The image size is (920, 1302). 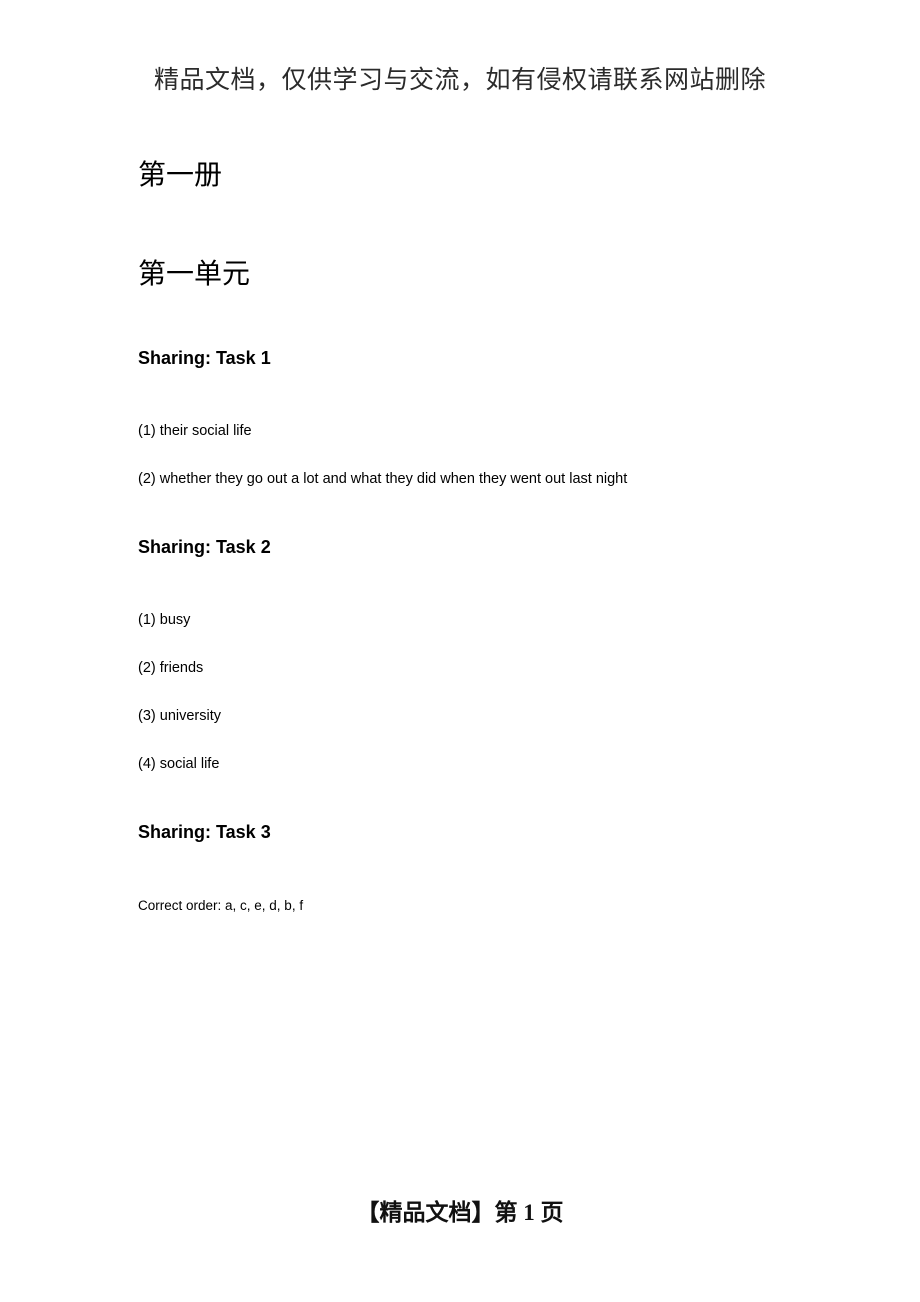 What do you see at coordinates (164, 620) in the screenshot?
I see `answer-line: (1) busy` at bounding box center [164, 620].